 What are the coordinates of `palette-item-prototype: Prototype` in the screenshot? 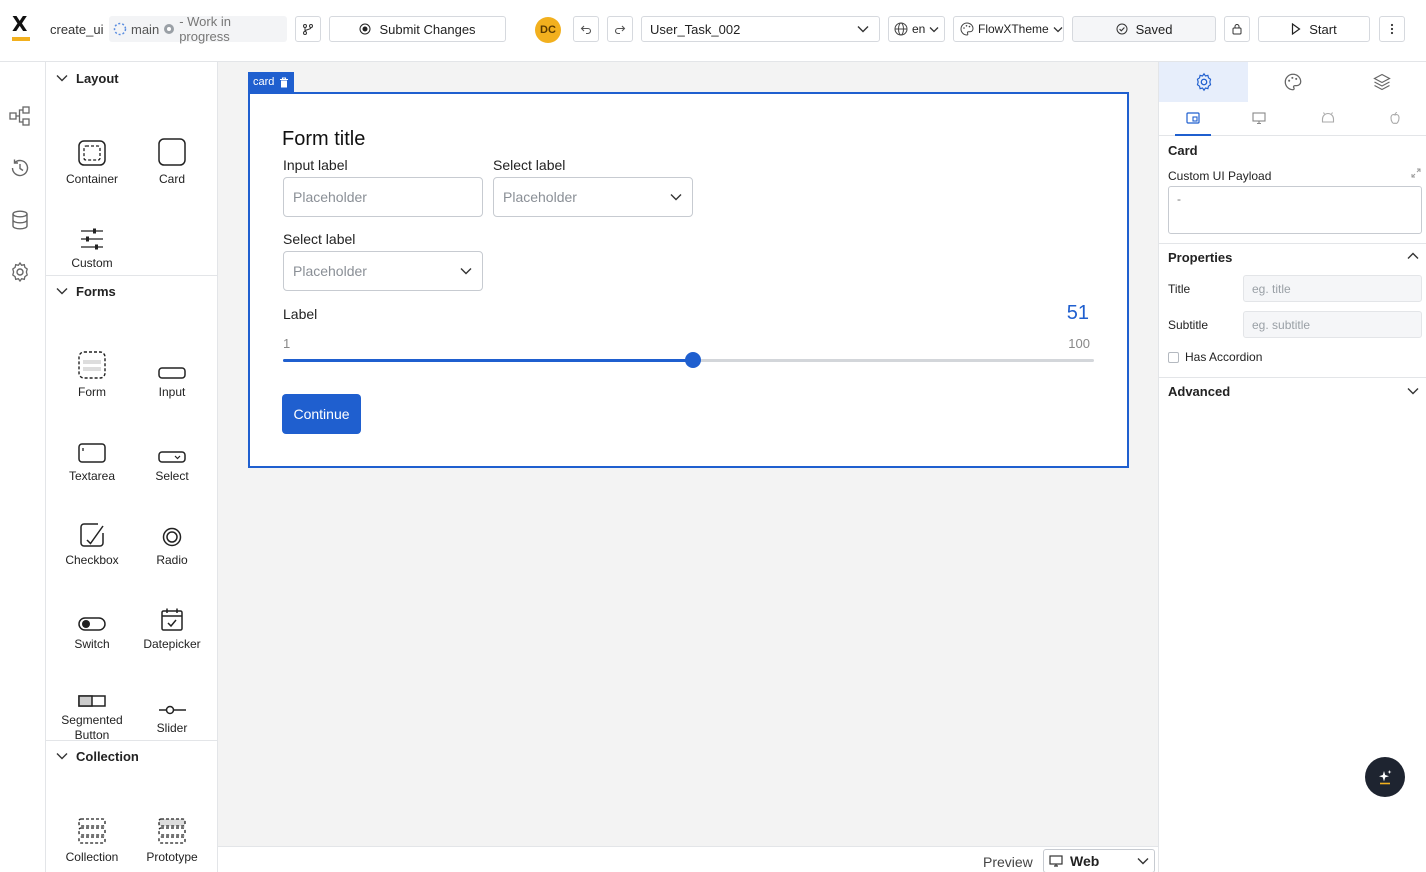 It's located at (172, 832).